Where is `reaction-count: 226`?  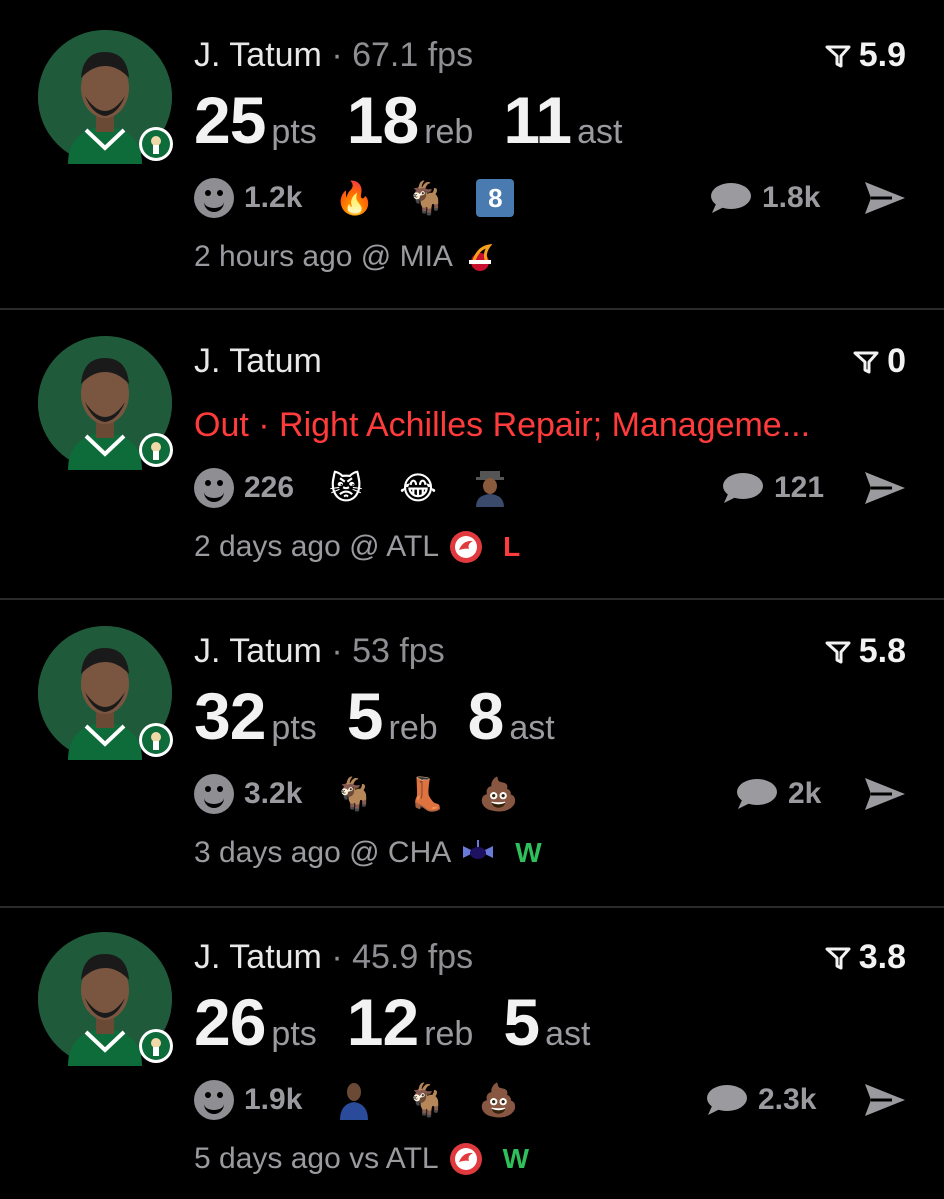
reaction-count: 226 is located at coordinates (269, 488).